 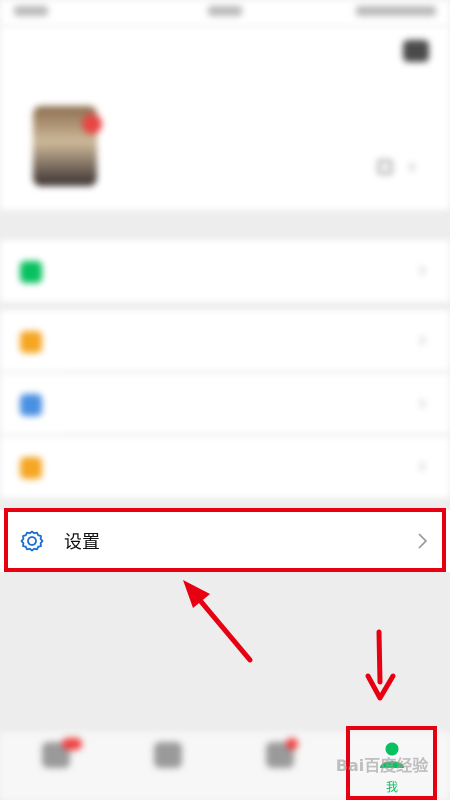 What do you see at coordinates (31, 272) in the screenshot?
I see `wallet-icon` at bounding box center [31, 272].